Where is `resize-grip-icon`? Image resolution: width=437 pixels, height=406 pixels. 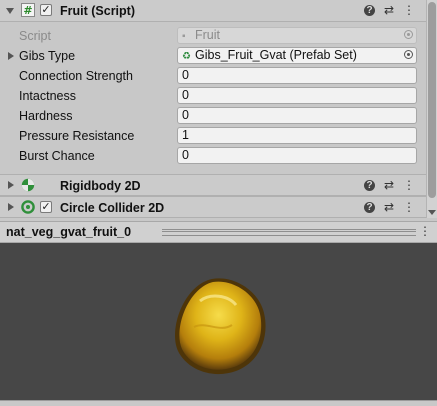
resize-grip-icon is located at coordinates (289, 232).